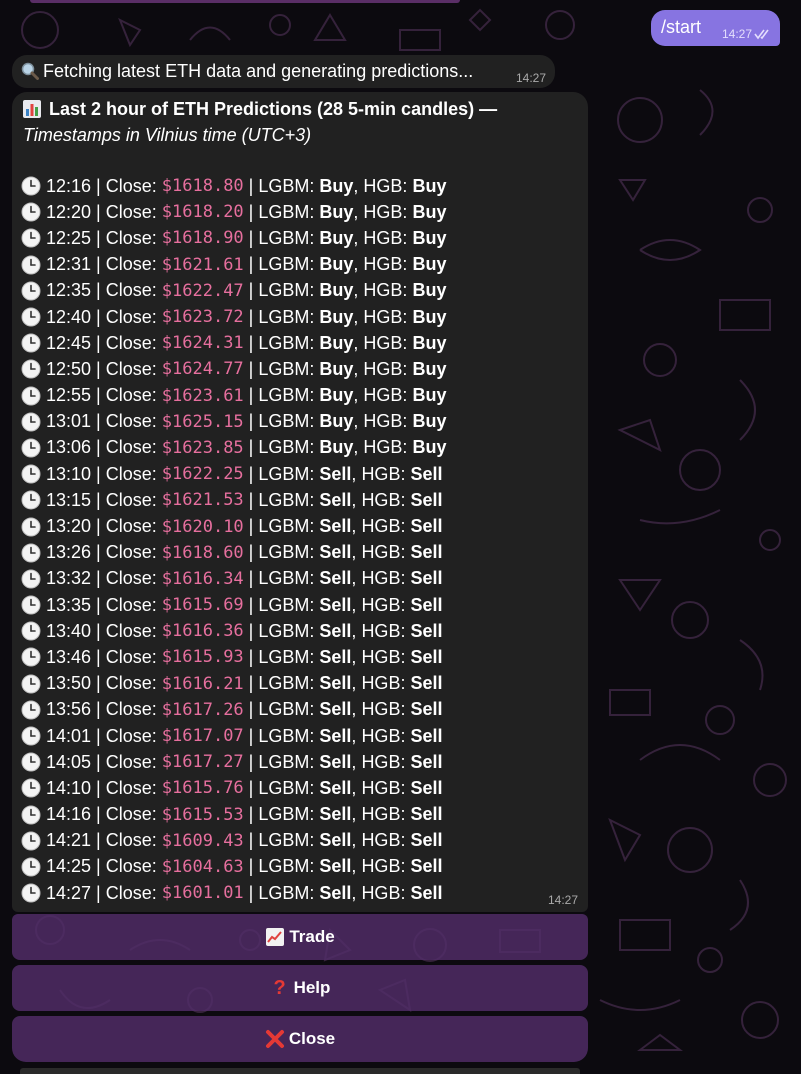  What do you see at coordinates (275, 937) in the screenshot?
I see `chart-increasing-icon` at bounding box center [275, 937].